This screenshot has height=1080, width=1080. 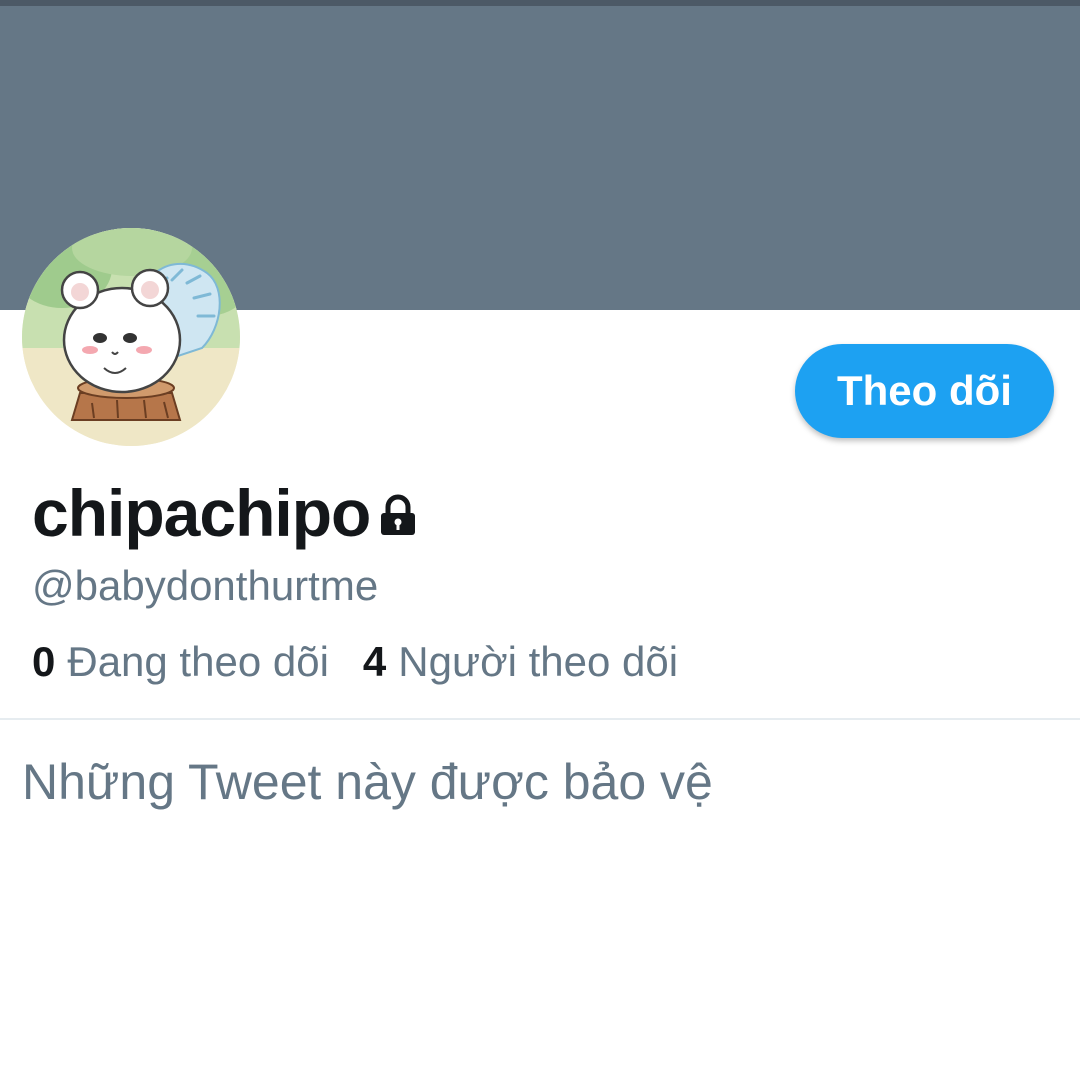 I want to click on following-count: 0, so click(x=44, y=661).